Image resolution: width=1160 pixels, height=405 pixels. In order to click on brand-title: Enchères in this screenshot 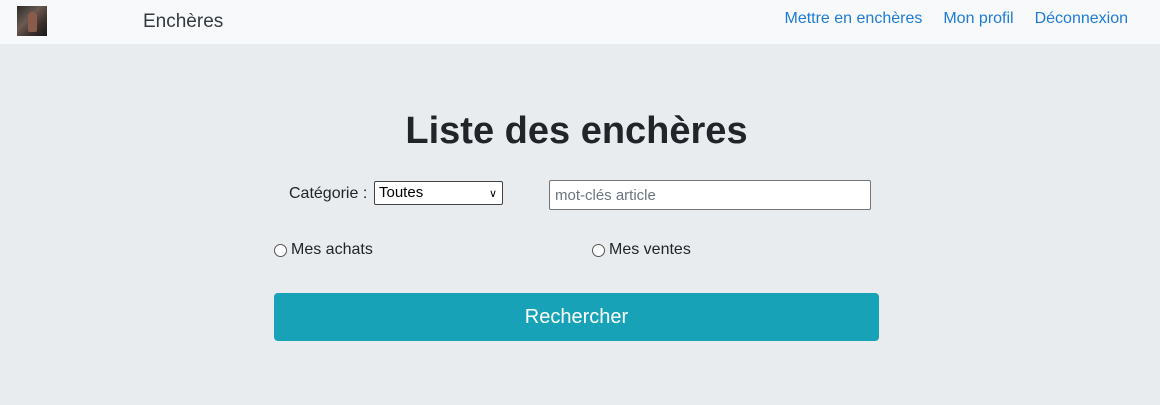, I will do `click(183, 22)`.